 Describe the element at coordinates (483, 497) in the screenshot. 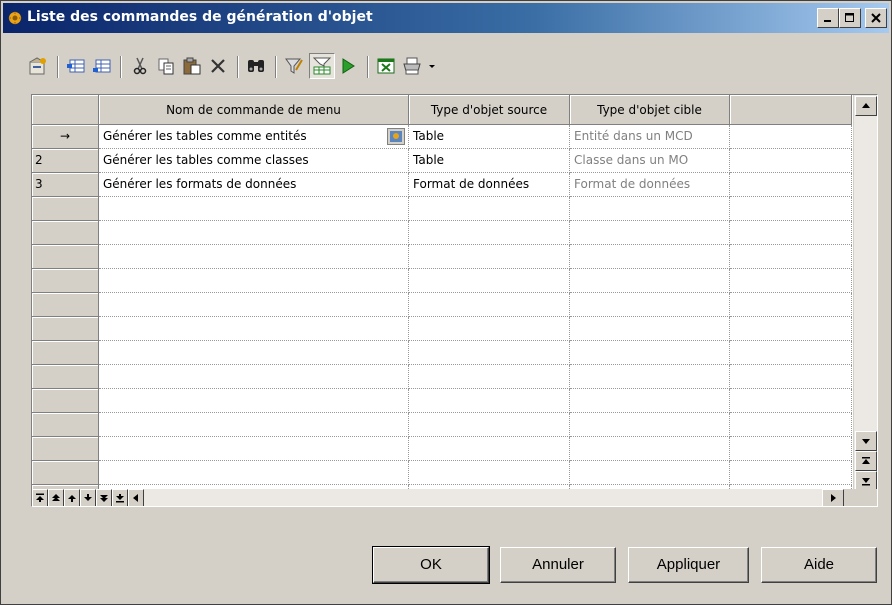

I see `horizontal-scroll-track` at that location.